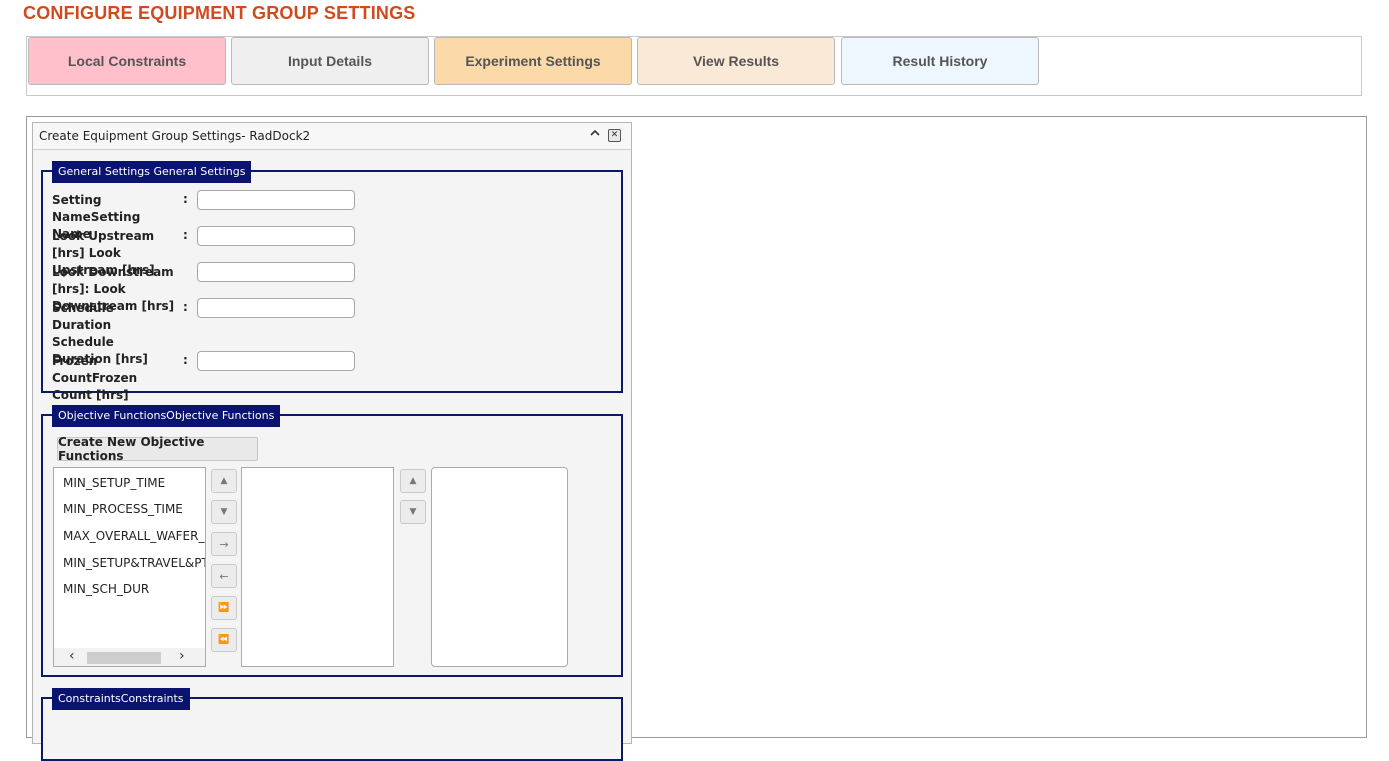 This screenshot has width=1389, height=761. What do you see at coordinates (614, 135) in the screenshot?
I see `close-icon: ✕` at bounding box center [614, 135].